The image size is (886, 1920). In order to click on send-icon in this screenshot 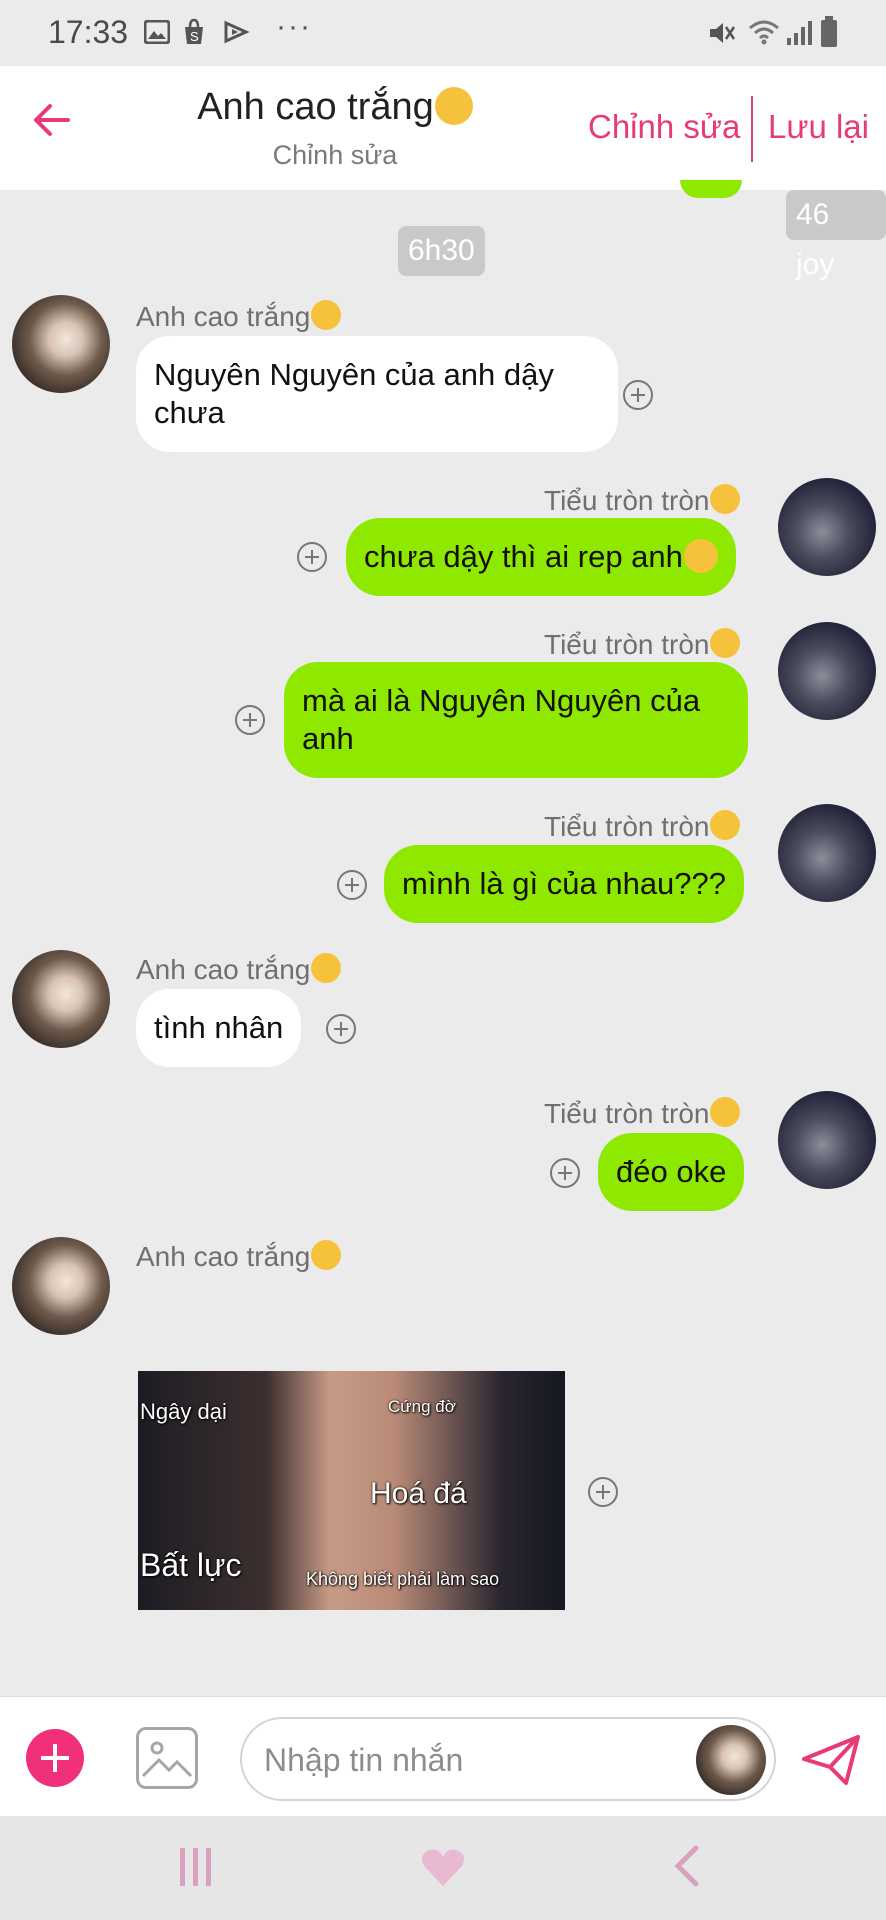, I will do `click(831, 1760)`.